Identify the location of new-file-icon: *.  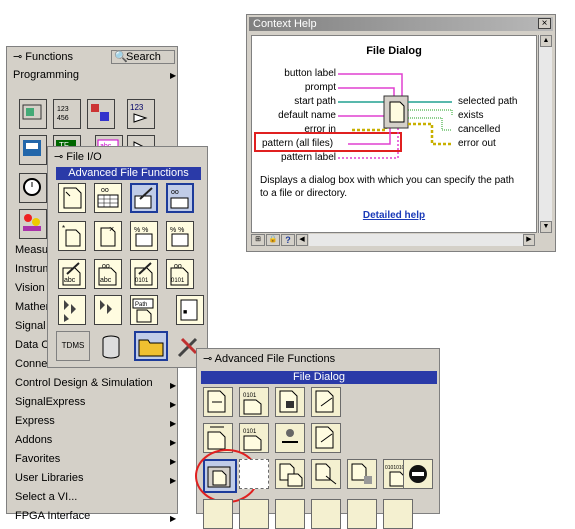
(72, 236).